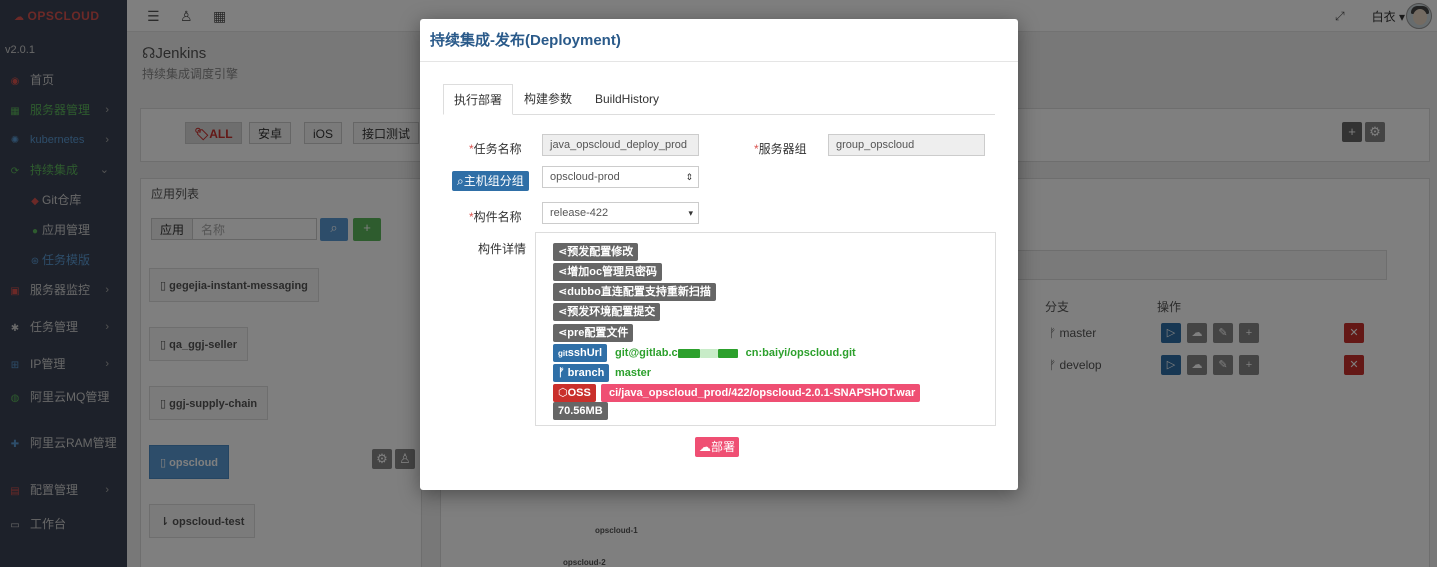 This screenshot has height=567, width=1437. I want to click on tab-deploy: 执行部署, so click(478, 99).